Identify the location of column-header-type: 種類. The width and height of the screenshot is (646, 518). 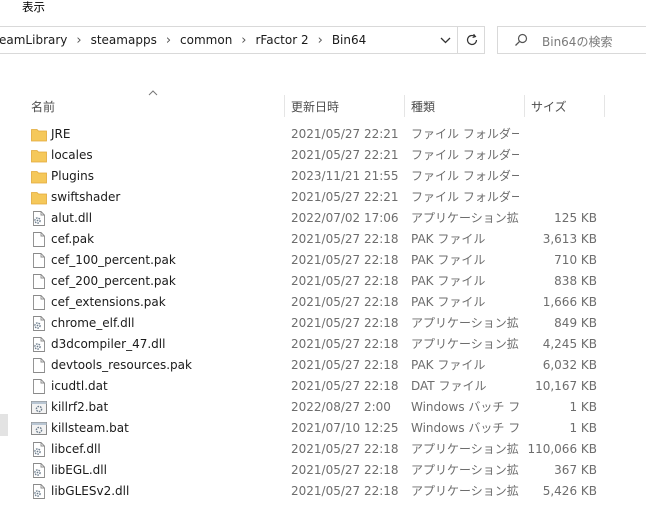
(423, 106).